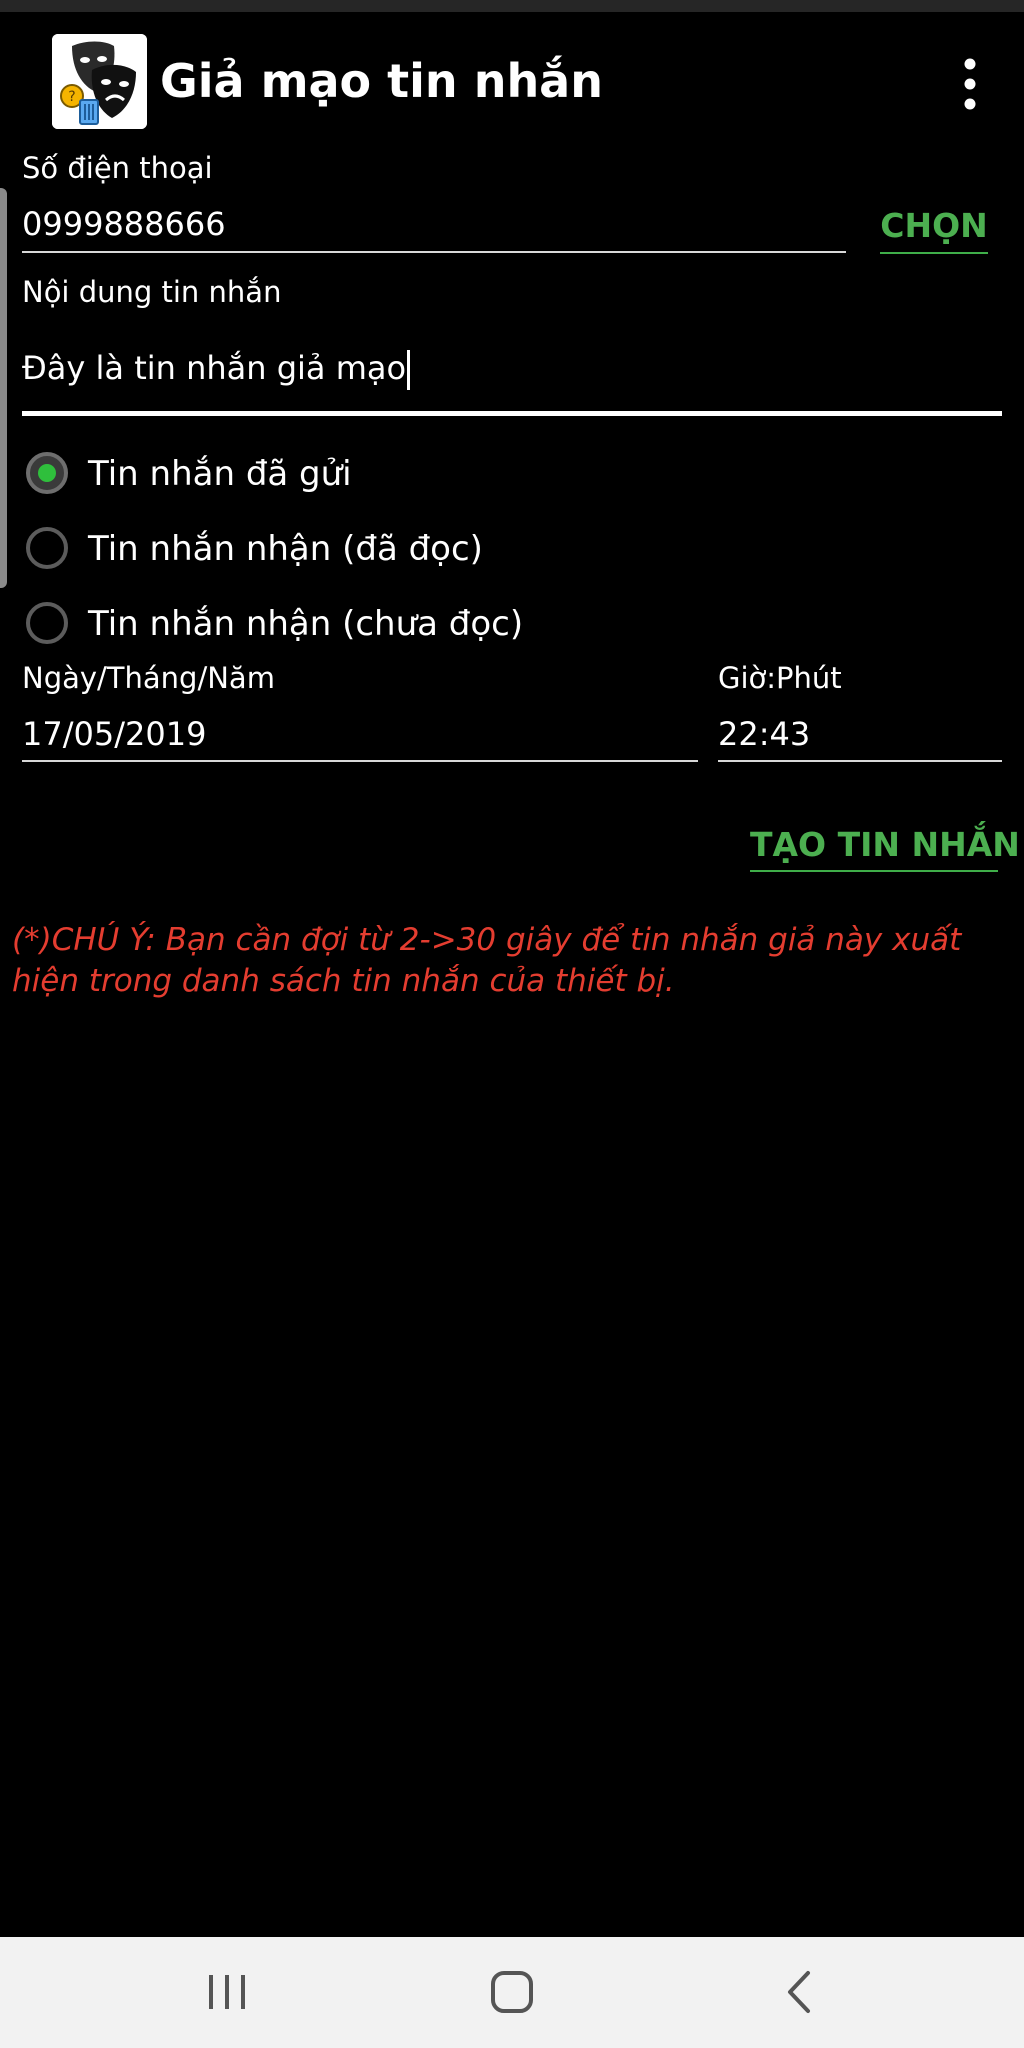 The image size is (1024, 2048). What do you see at coordinates (764, 734) in the screenshot?
I see `time-field: 22:43` at bounding box center [764, 734].